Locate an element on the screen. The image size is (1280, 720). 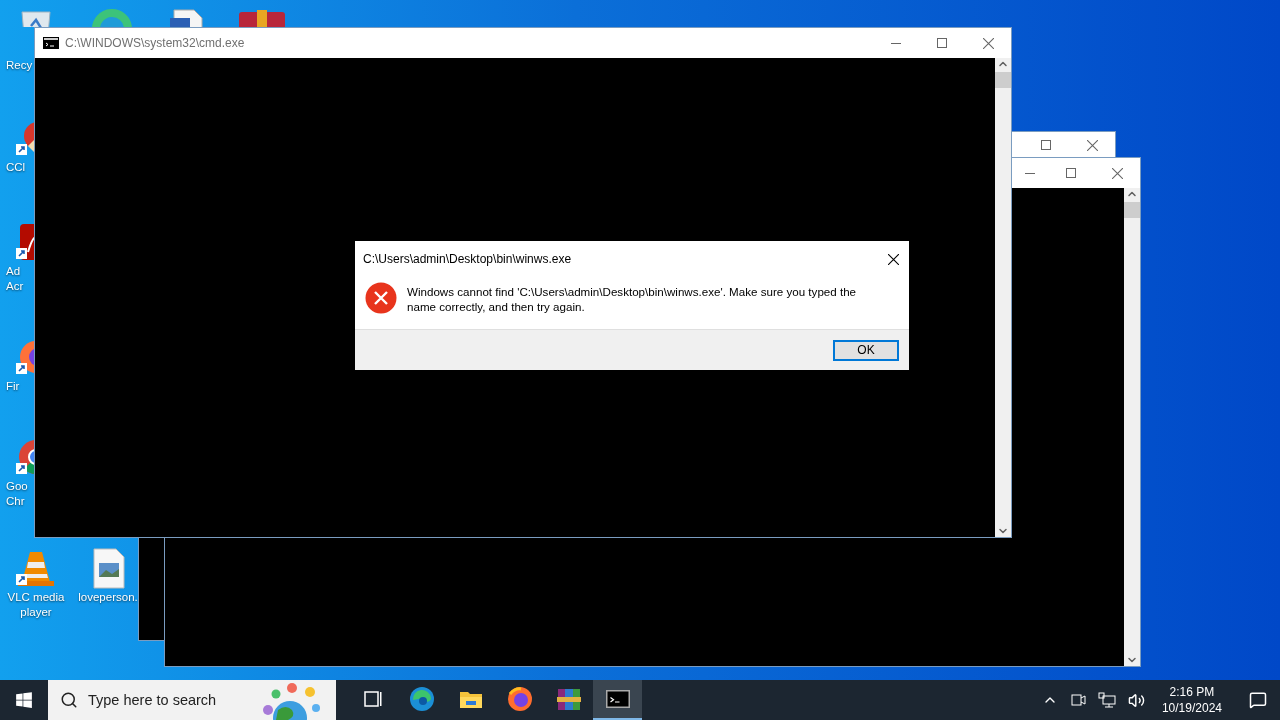
icon-label: Acr is located at coordinates (15, 286).